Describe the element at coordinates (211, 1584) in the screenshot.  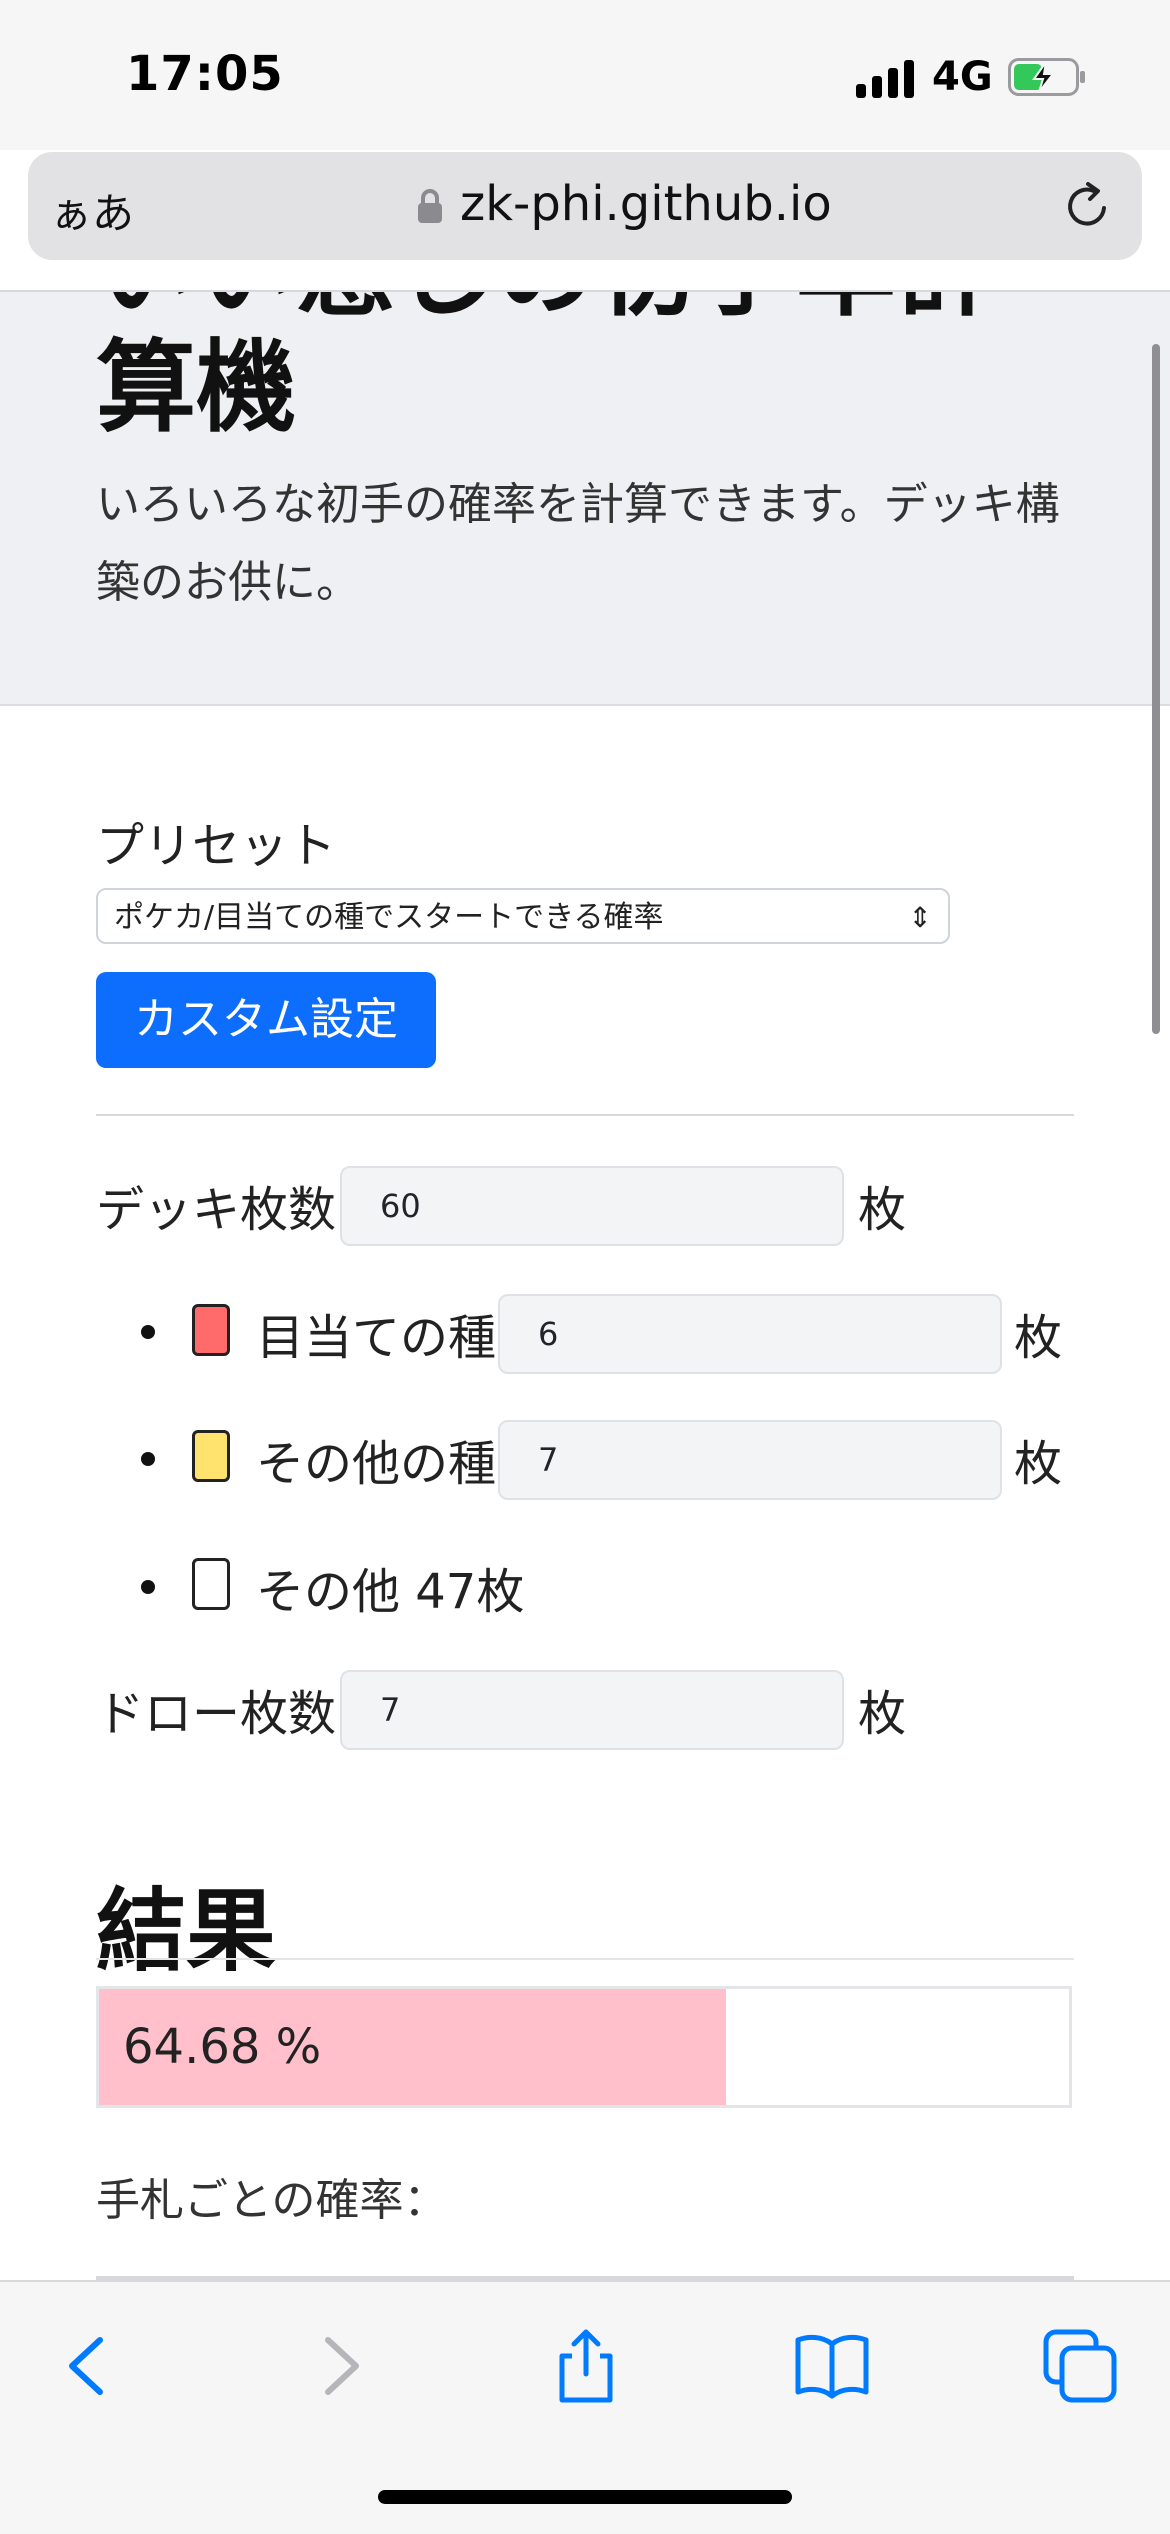
I see `color-swatch-white` at that location.